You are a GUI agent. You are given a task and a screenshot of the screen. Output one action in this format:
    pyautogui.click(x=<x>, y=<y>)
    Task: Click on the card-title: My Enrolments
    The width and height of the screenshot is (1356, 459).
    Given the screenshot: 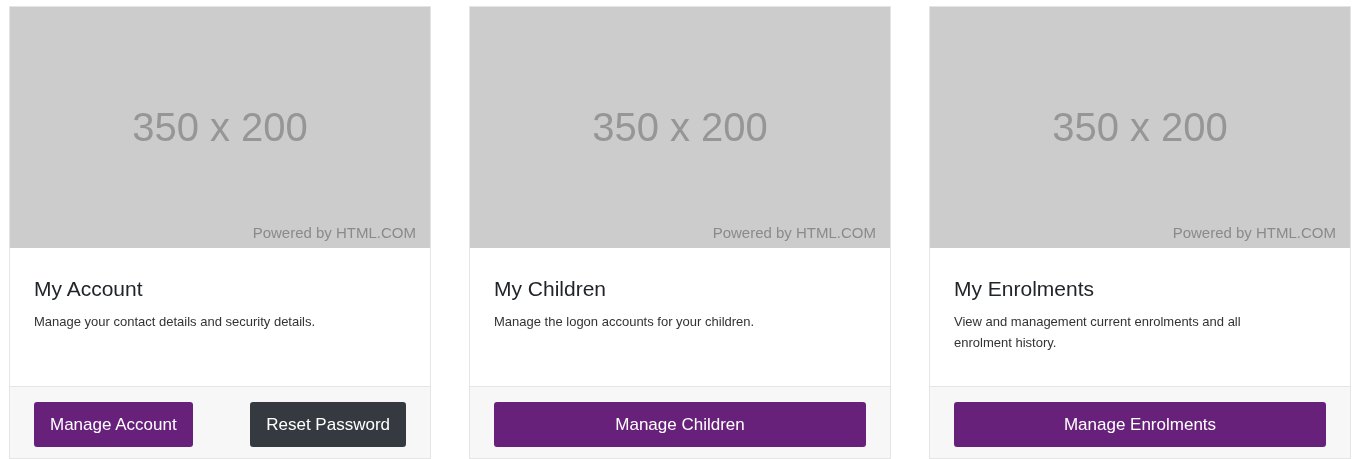 What is the action you would take?
    pyautogui.click(x=1025, y=289)
    